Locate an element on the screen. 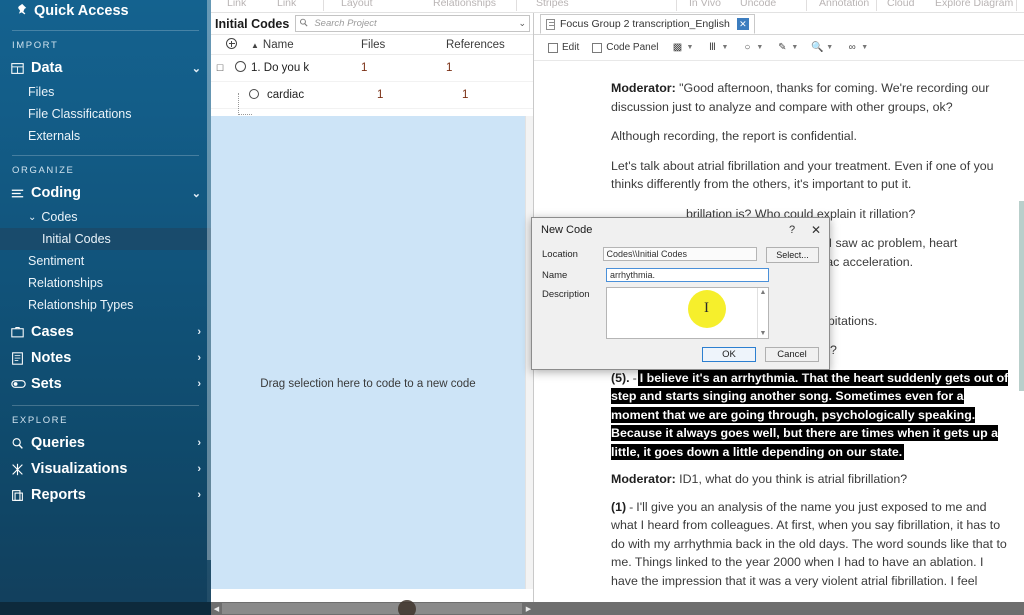 This screenshot has height=615, width=1024. sidebar-item-data: Data ⌄ is located at coordinates (105, 68).